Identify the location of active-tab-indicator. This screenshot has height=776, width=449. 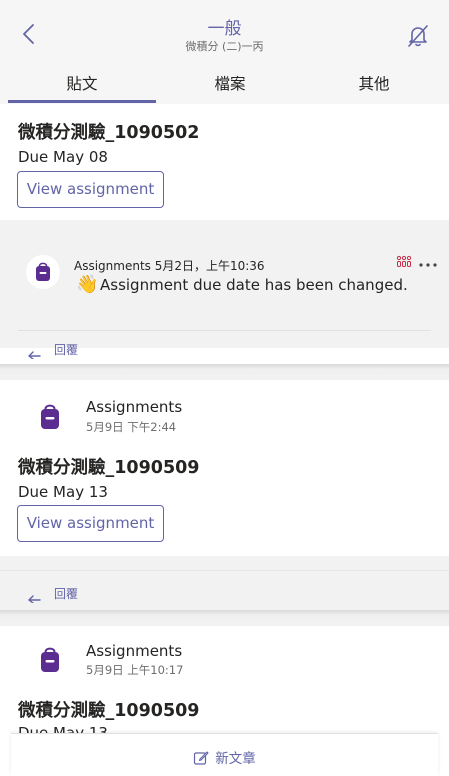
(82, 101).